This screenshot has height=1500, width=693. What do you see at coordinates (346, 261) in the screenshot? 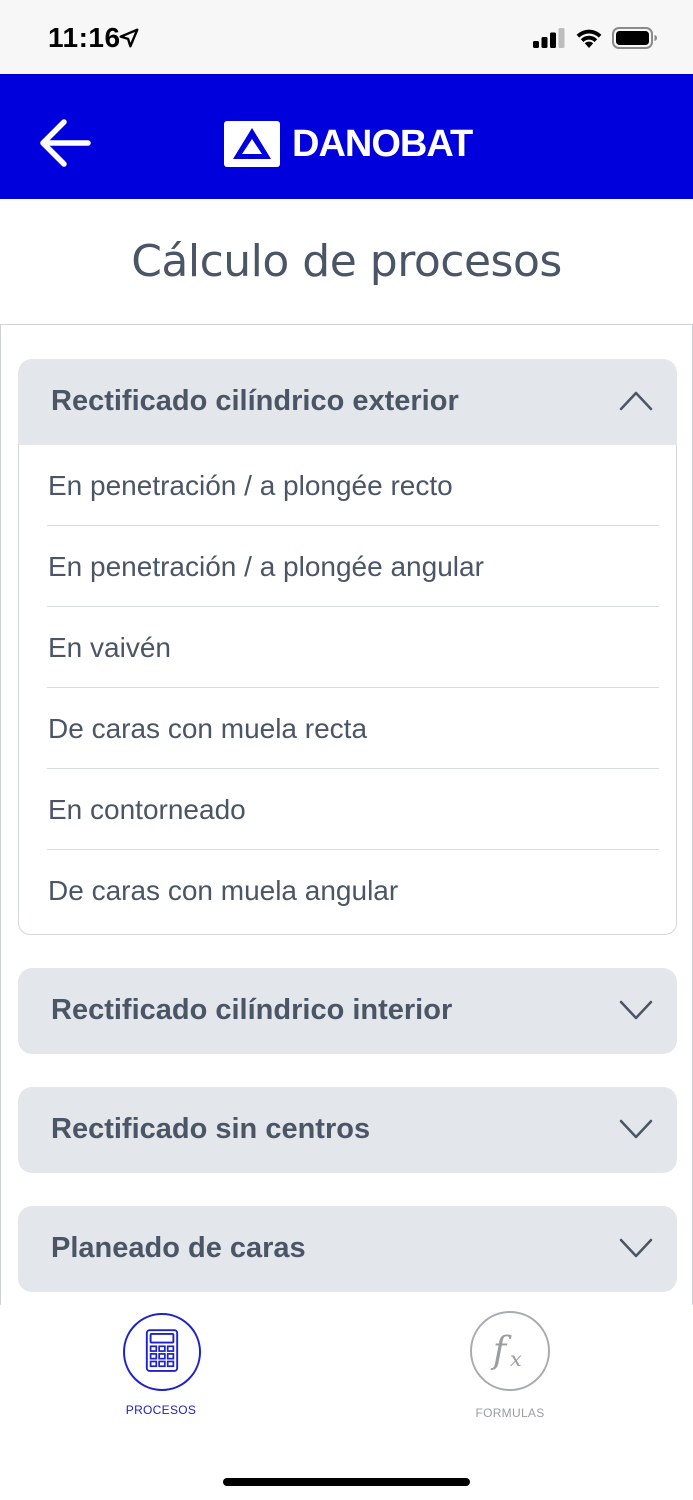
I see `page-title: Cálculo de procesos` at bounding box center [346, 261].